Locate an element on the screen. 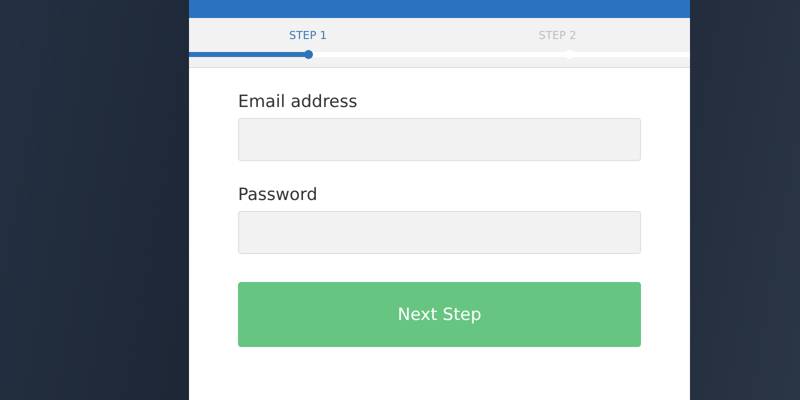 This screenshot has height=400, width=800. field-label: Password is located at coordinates (278, 195).